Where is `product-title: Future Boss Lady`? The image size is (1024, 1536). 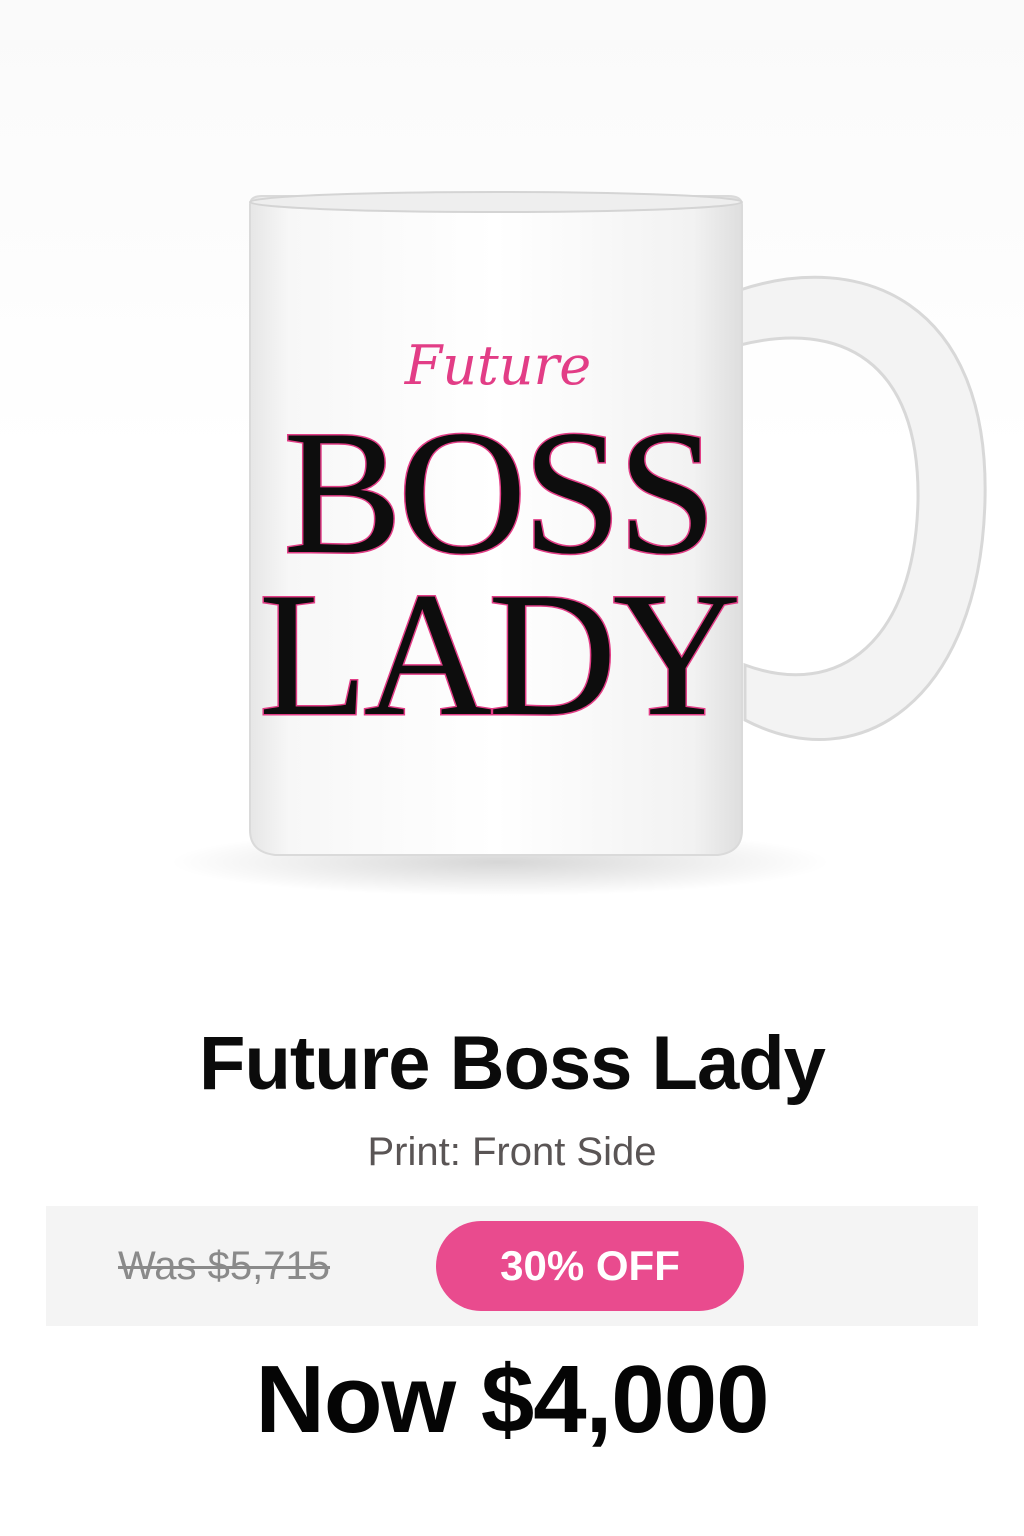
product-title: Future Boss Lady is located at coordinates (512, 1063).